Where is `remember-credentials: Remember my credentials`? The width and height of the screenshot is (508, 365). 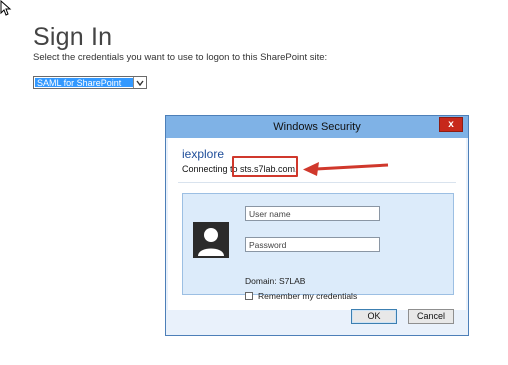 remember-credentials: Remember my credentials is located at coordinates (301, 296).